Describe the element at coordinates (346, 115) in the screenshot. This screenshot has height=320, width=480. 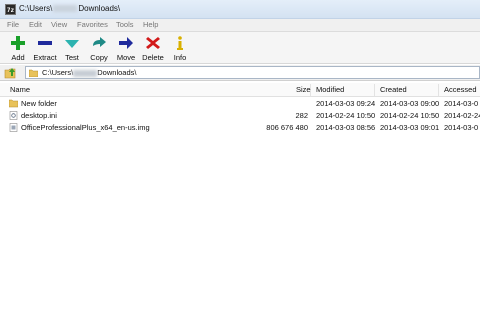
I see `file-modified: 2014-02-24 10:50` at that location.